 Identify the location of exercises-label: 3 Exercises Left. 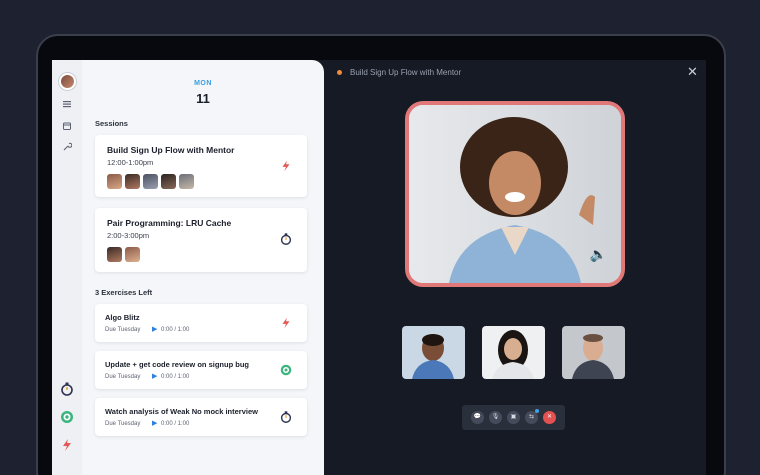
(124, 292).